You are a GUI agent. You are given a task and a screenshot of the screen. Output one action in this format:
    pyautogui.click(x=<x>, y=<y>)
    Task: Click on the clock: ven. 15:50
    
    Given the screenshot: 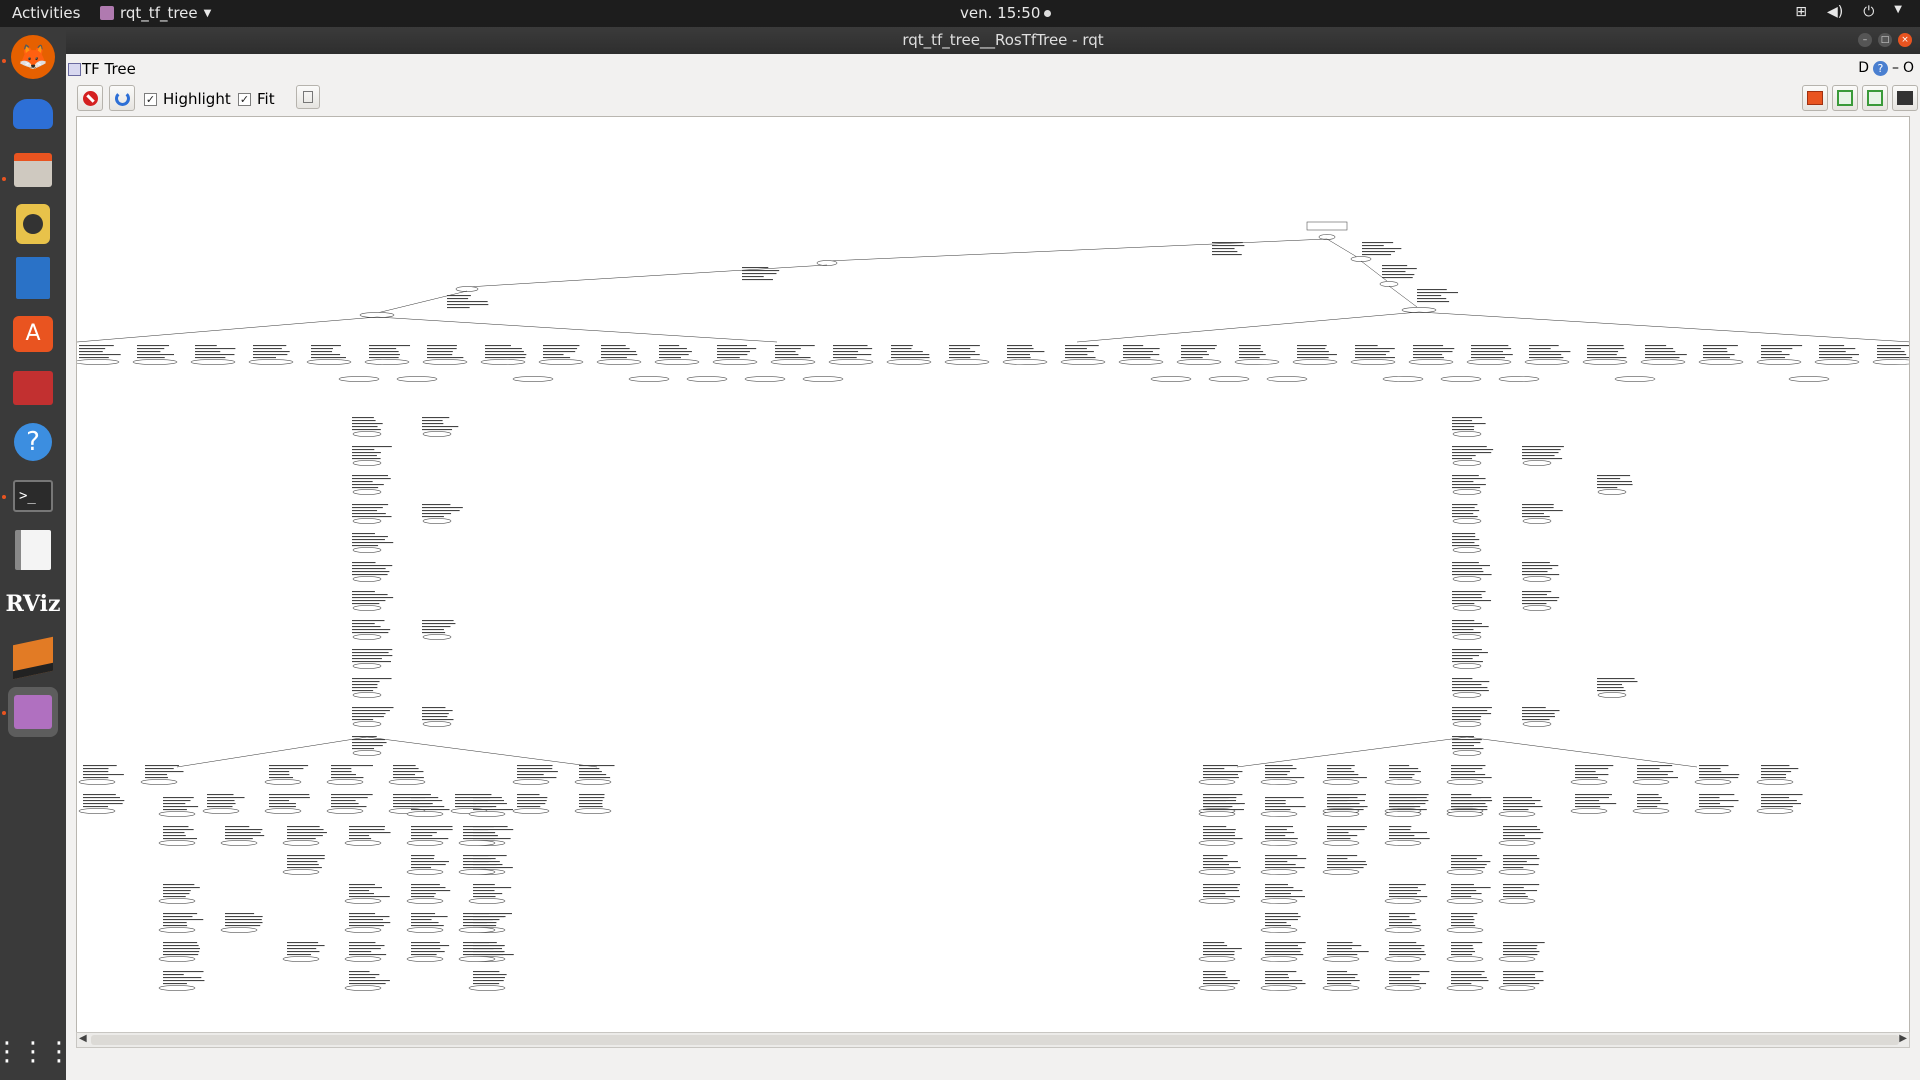 What is the action you would take?
    pyautogui.click(x=1006, y=13)
    